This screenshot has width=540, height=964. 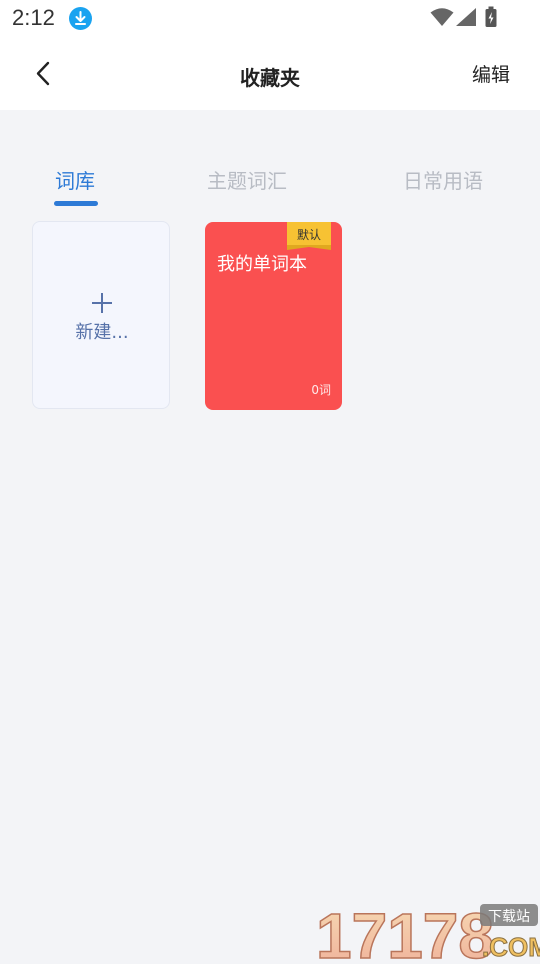 I want to click on wordbook-card: 我的单词本 默认 0词, so click(x=273, y=316).